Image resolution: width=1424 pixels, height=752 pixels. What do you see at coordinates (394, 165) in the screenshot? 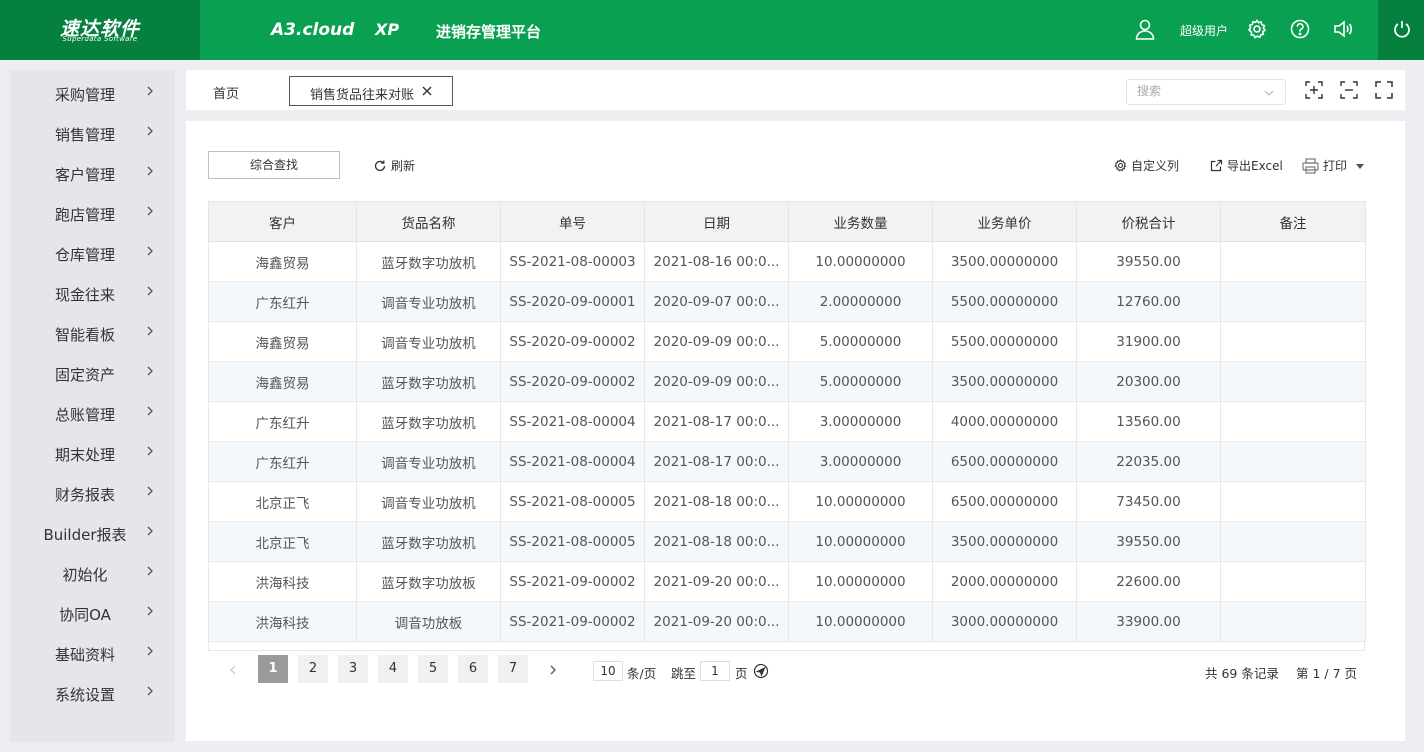
I see `refresh-button: 刷新` at bounding box center [394, 165].